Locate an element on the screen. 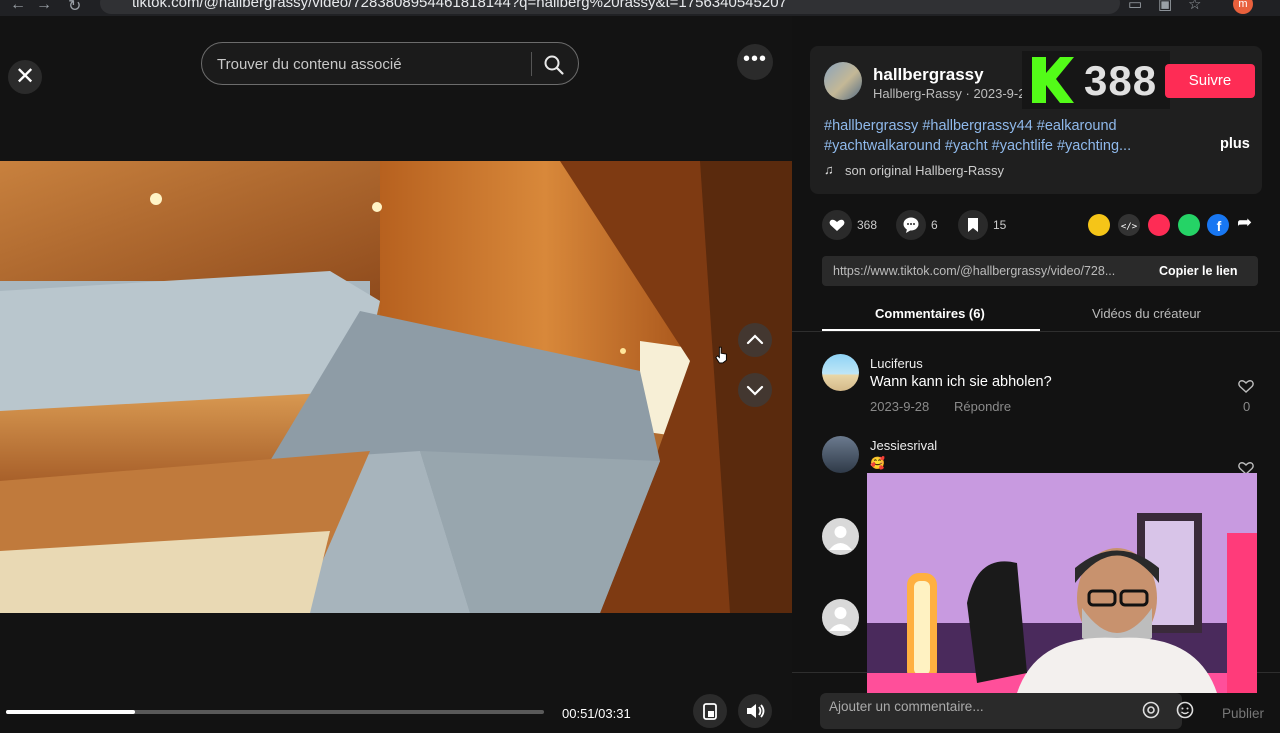 This screenshot has height=733, width=1280. previous-video-button is located at coordinates (755, 340).